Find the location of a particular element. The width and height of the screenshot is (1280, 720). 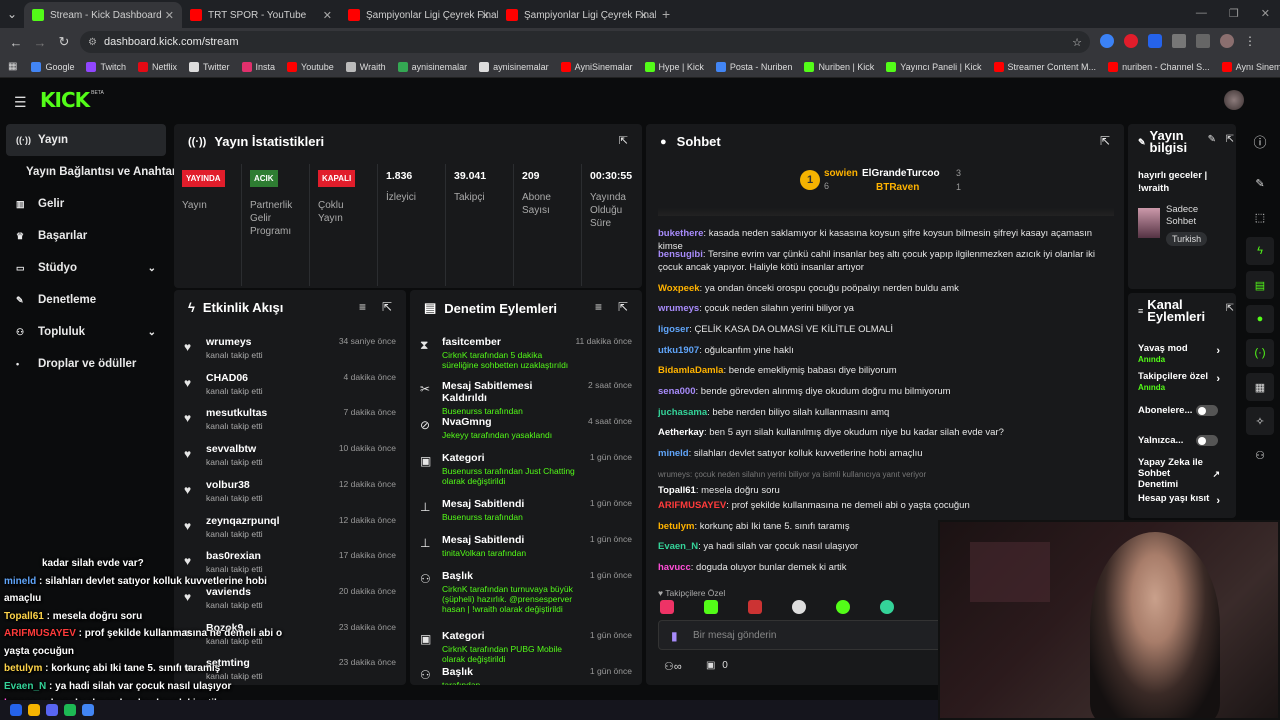

chat-username: bensugibi is located at coordinates (680, 254).